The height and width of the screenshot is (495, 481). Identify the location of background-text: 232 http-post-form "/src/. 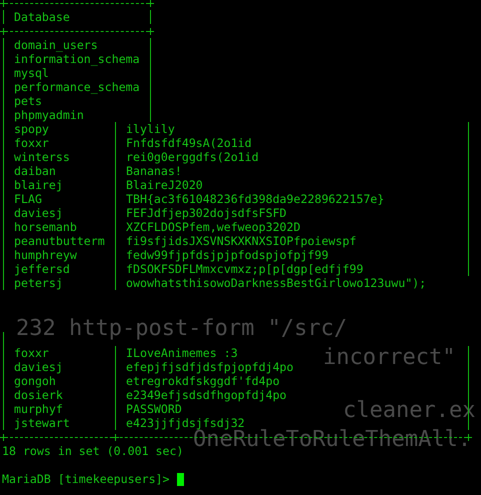
(182, 329).